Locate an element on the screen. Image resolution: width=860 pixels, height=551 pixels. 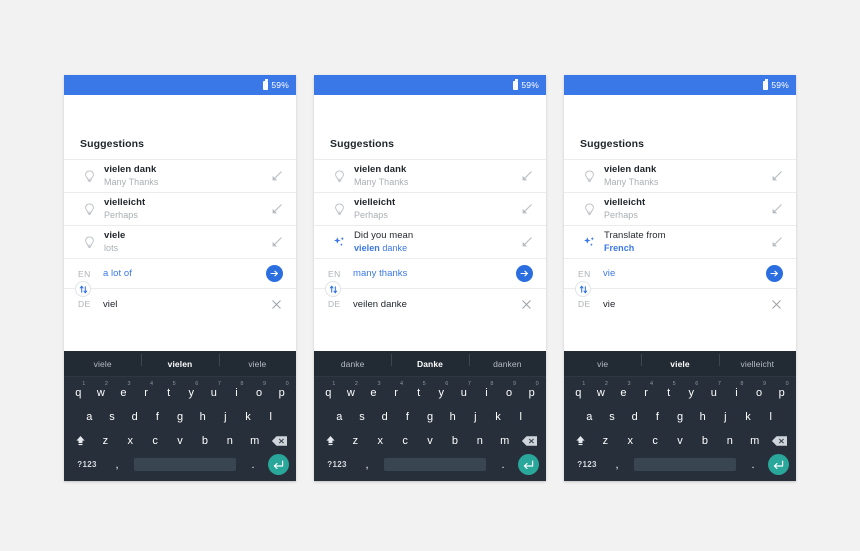
keyboard-suggestion-item: vielleicht is located at coordinates (757, 361).